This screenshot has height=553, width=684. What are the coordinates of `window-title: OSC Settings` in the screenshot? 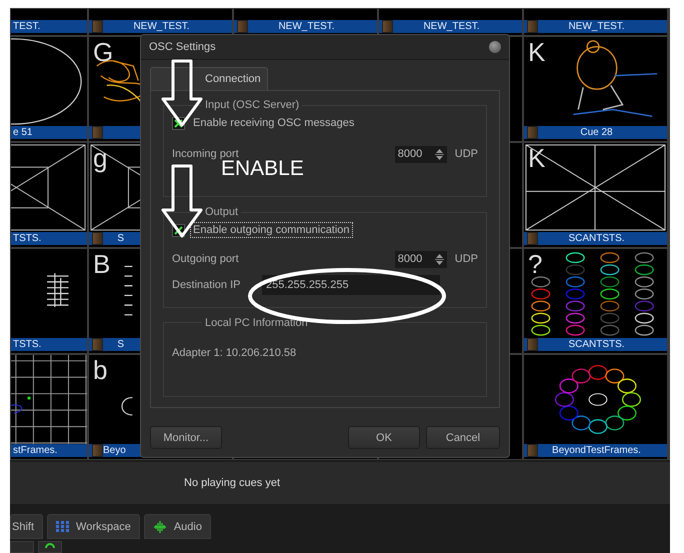 It's located at (182, 47).